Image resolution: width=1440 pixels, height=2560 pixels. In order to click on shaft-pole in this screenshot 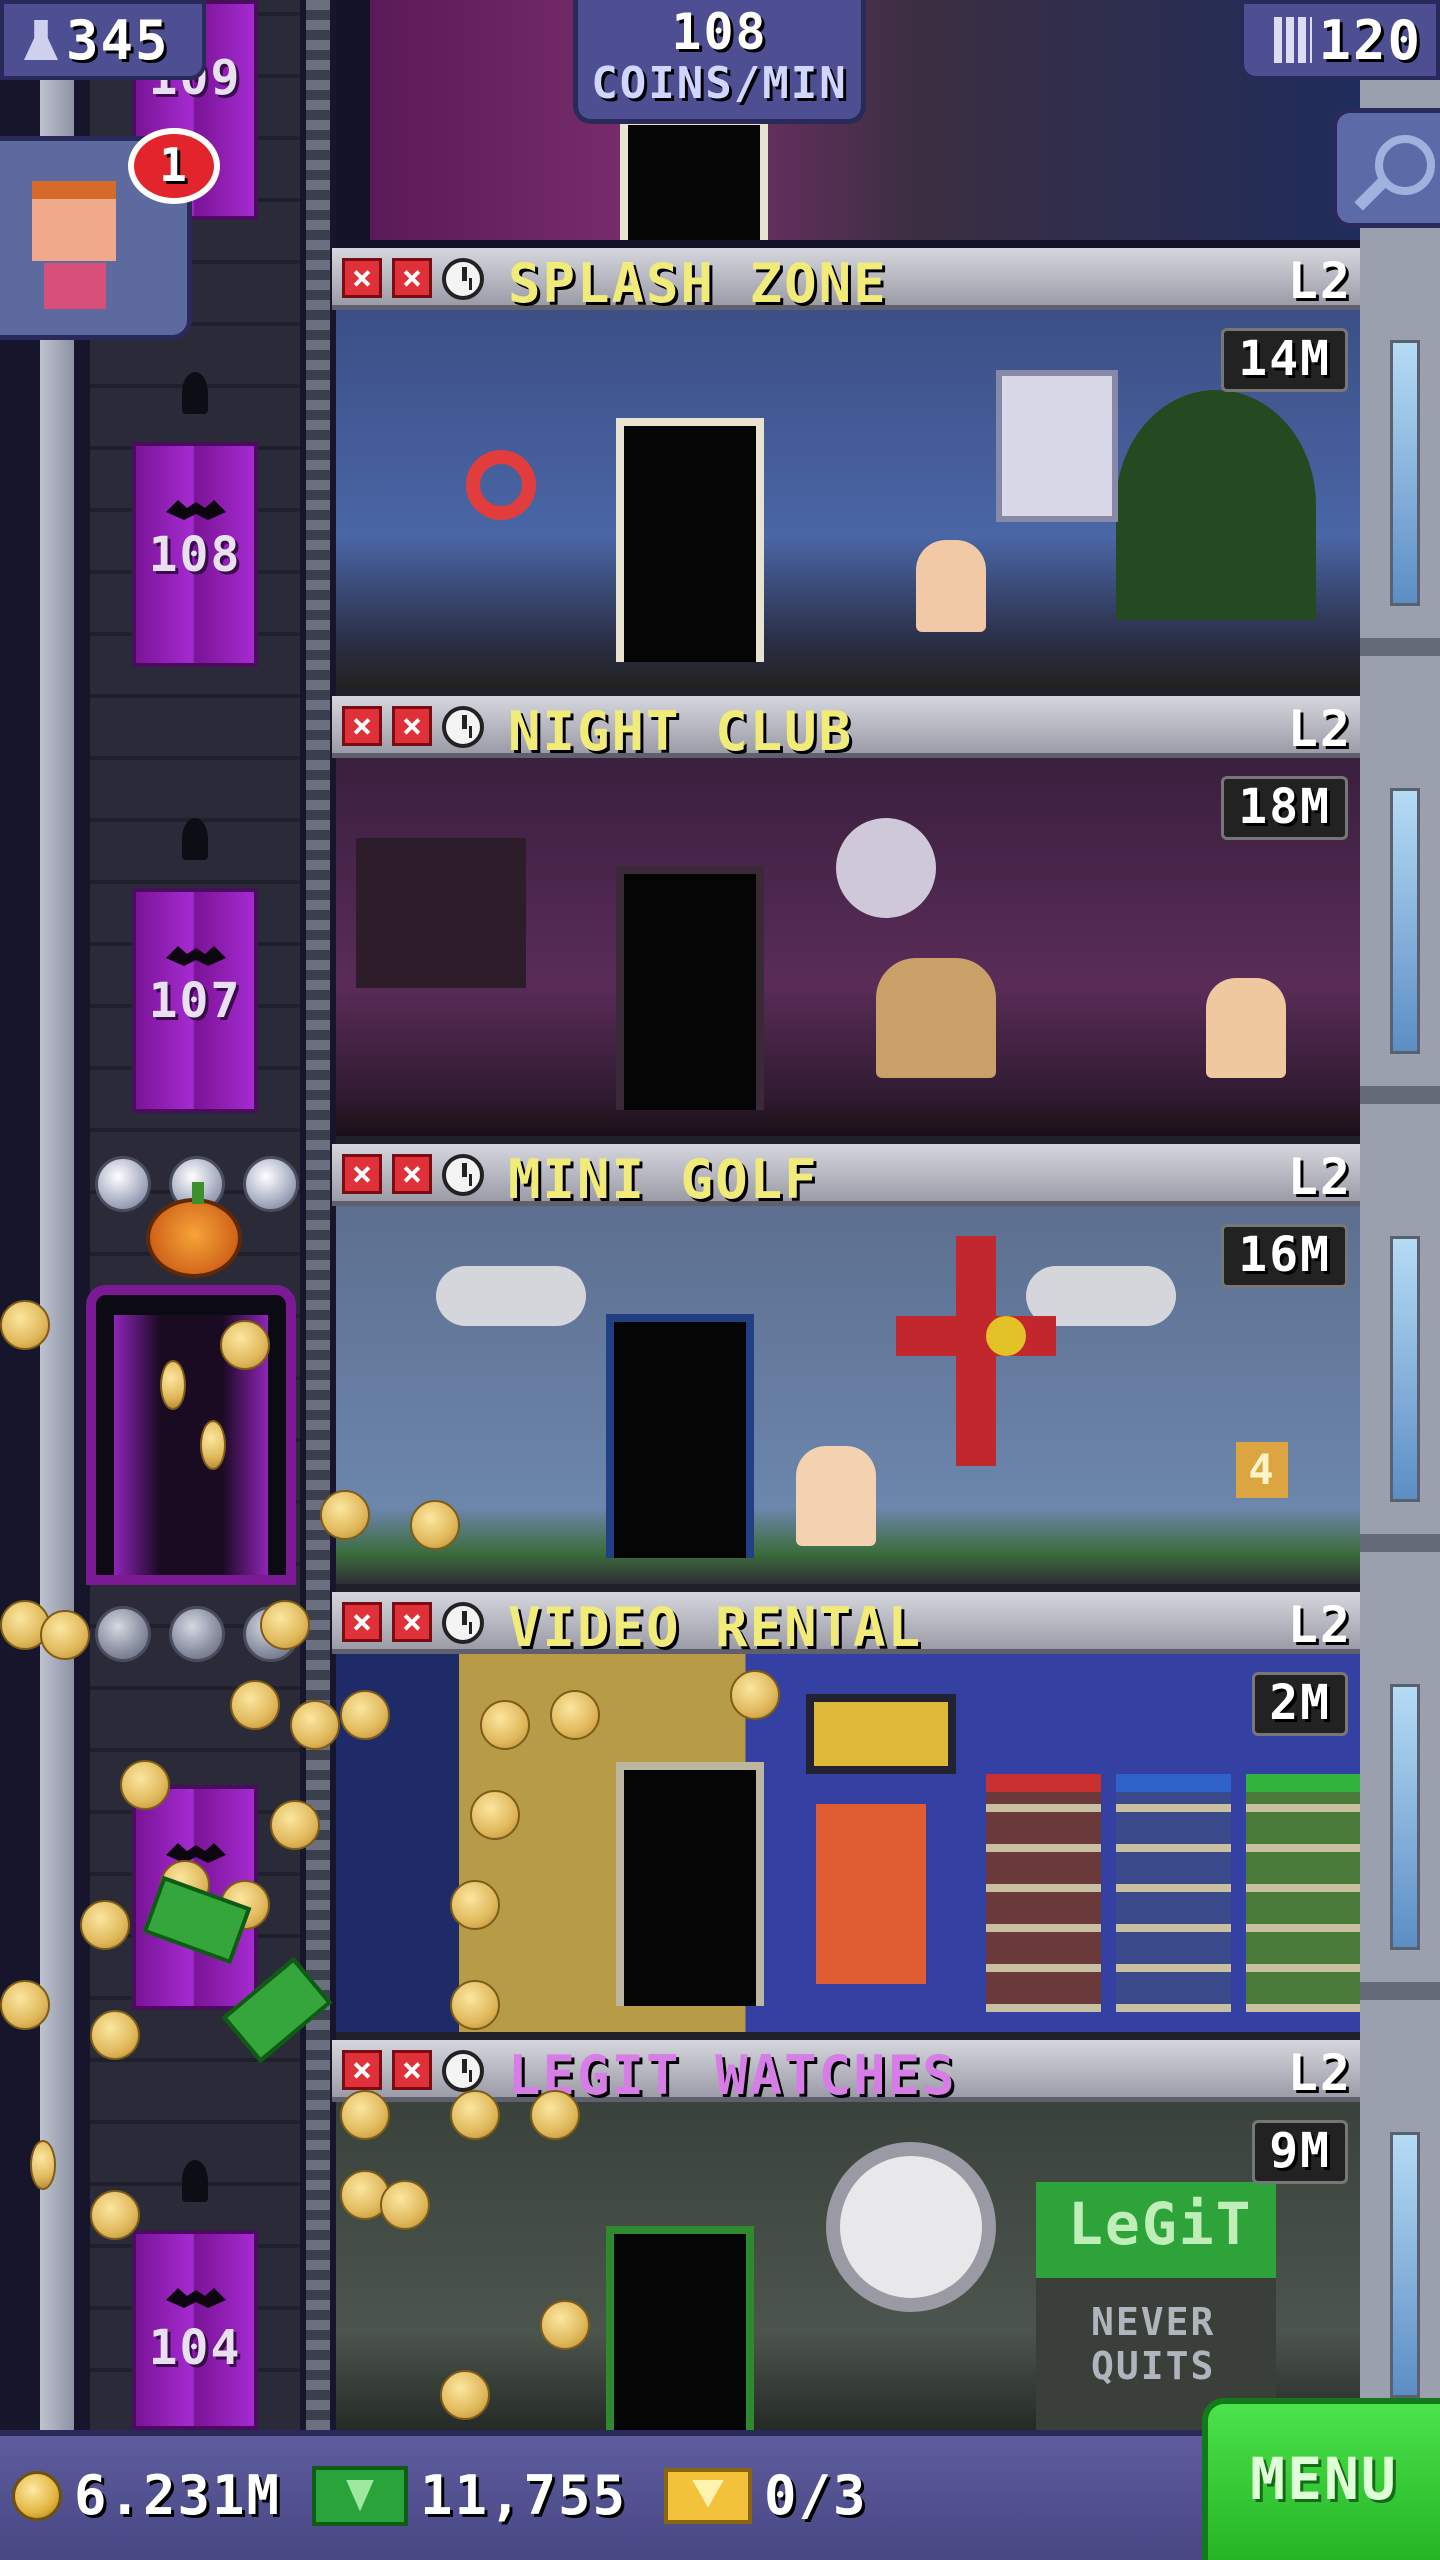, I will do `click(57, 1215)`.